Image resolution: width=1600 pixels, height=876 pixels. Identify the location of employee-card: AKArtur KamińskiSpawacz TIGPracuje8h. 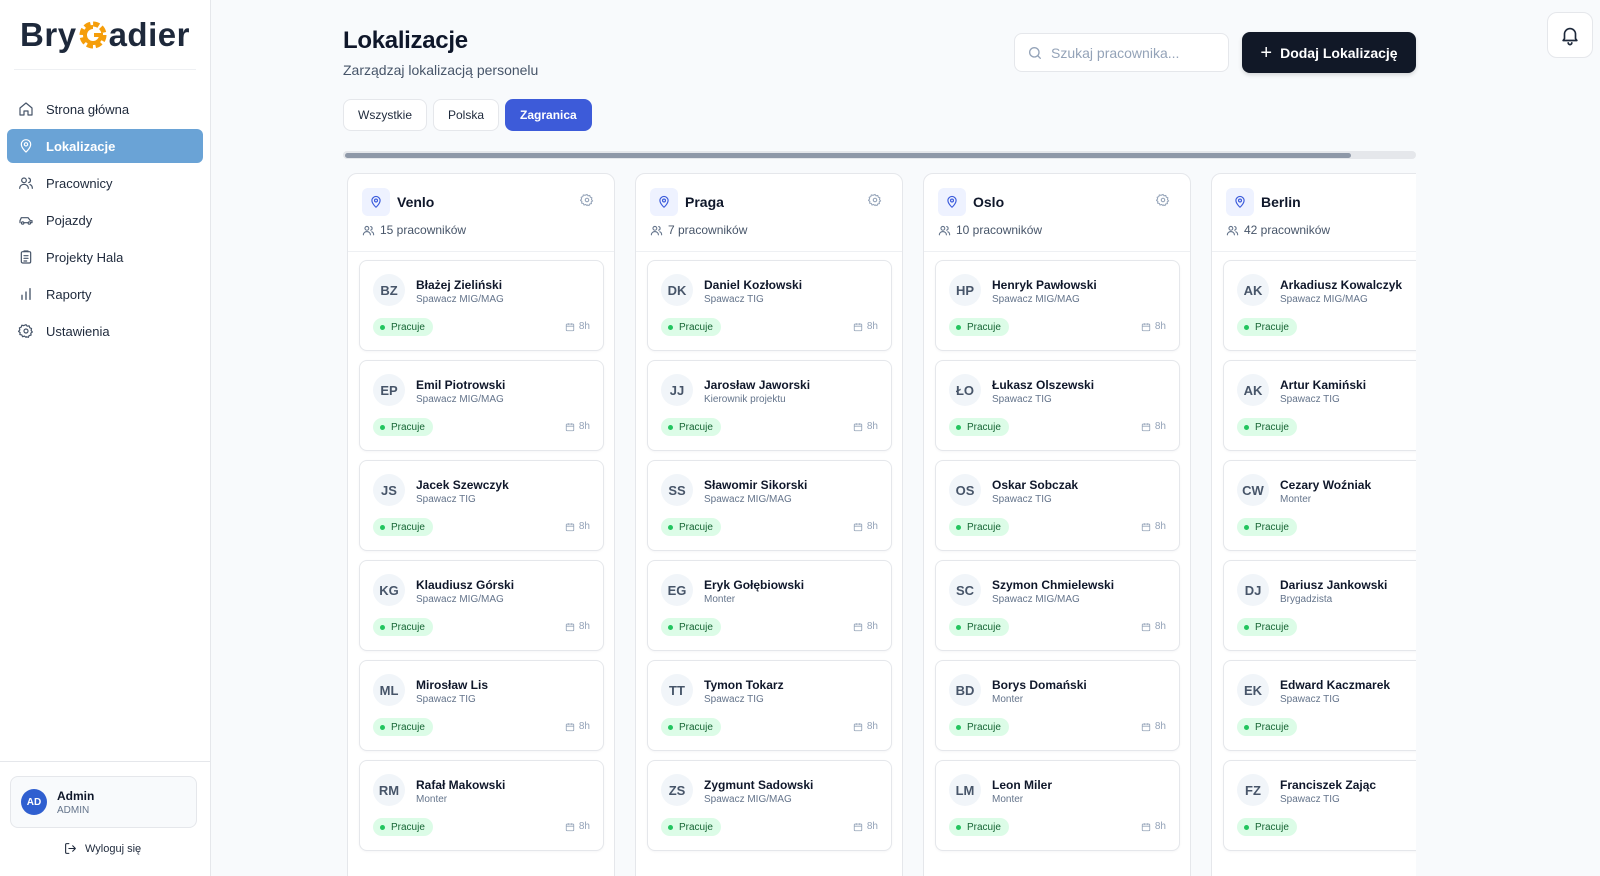
(1319, 405).